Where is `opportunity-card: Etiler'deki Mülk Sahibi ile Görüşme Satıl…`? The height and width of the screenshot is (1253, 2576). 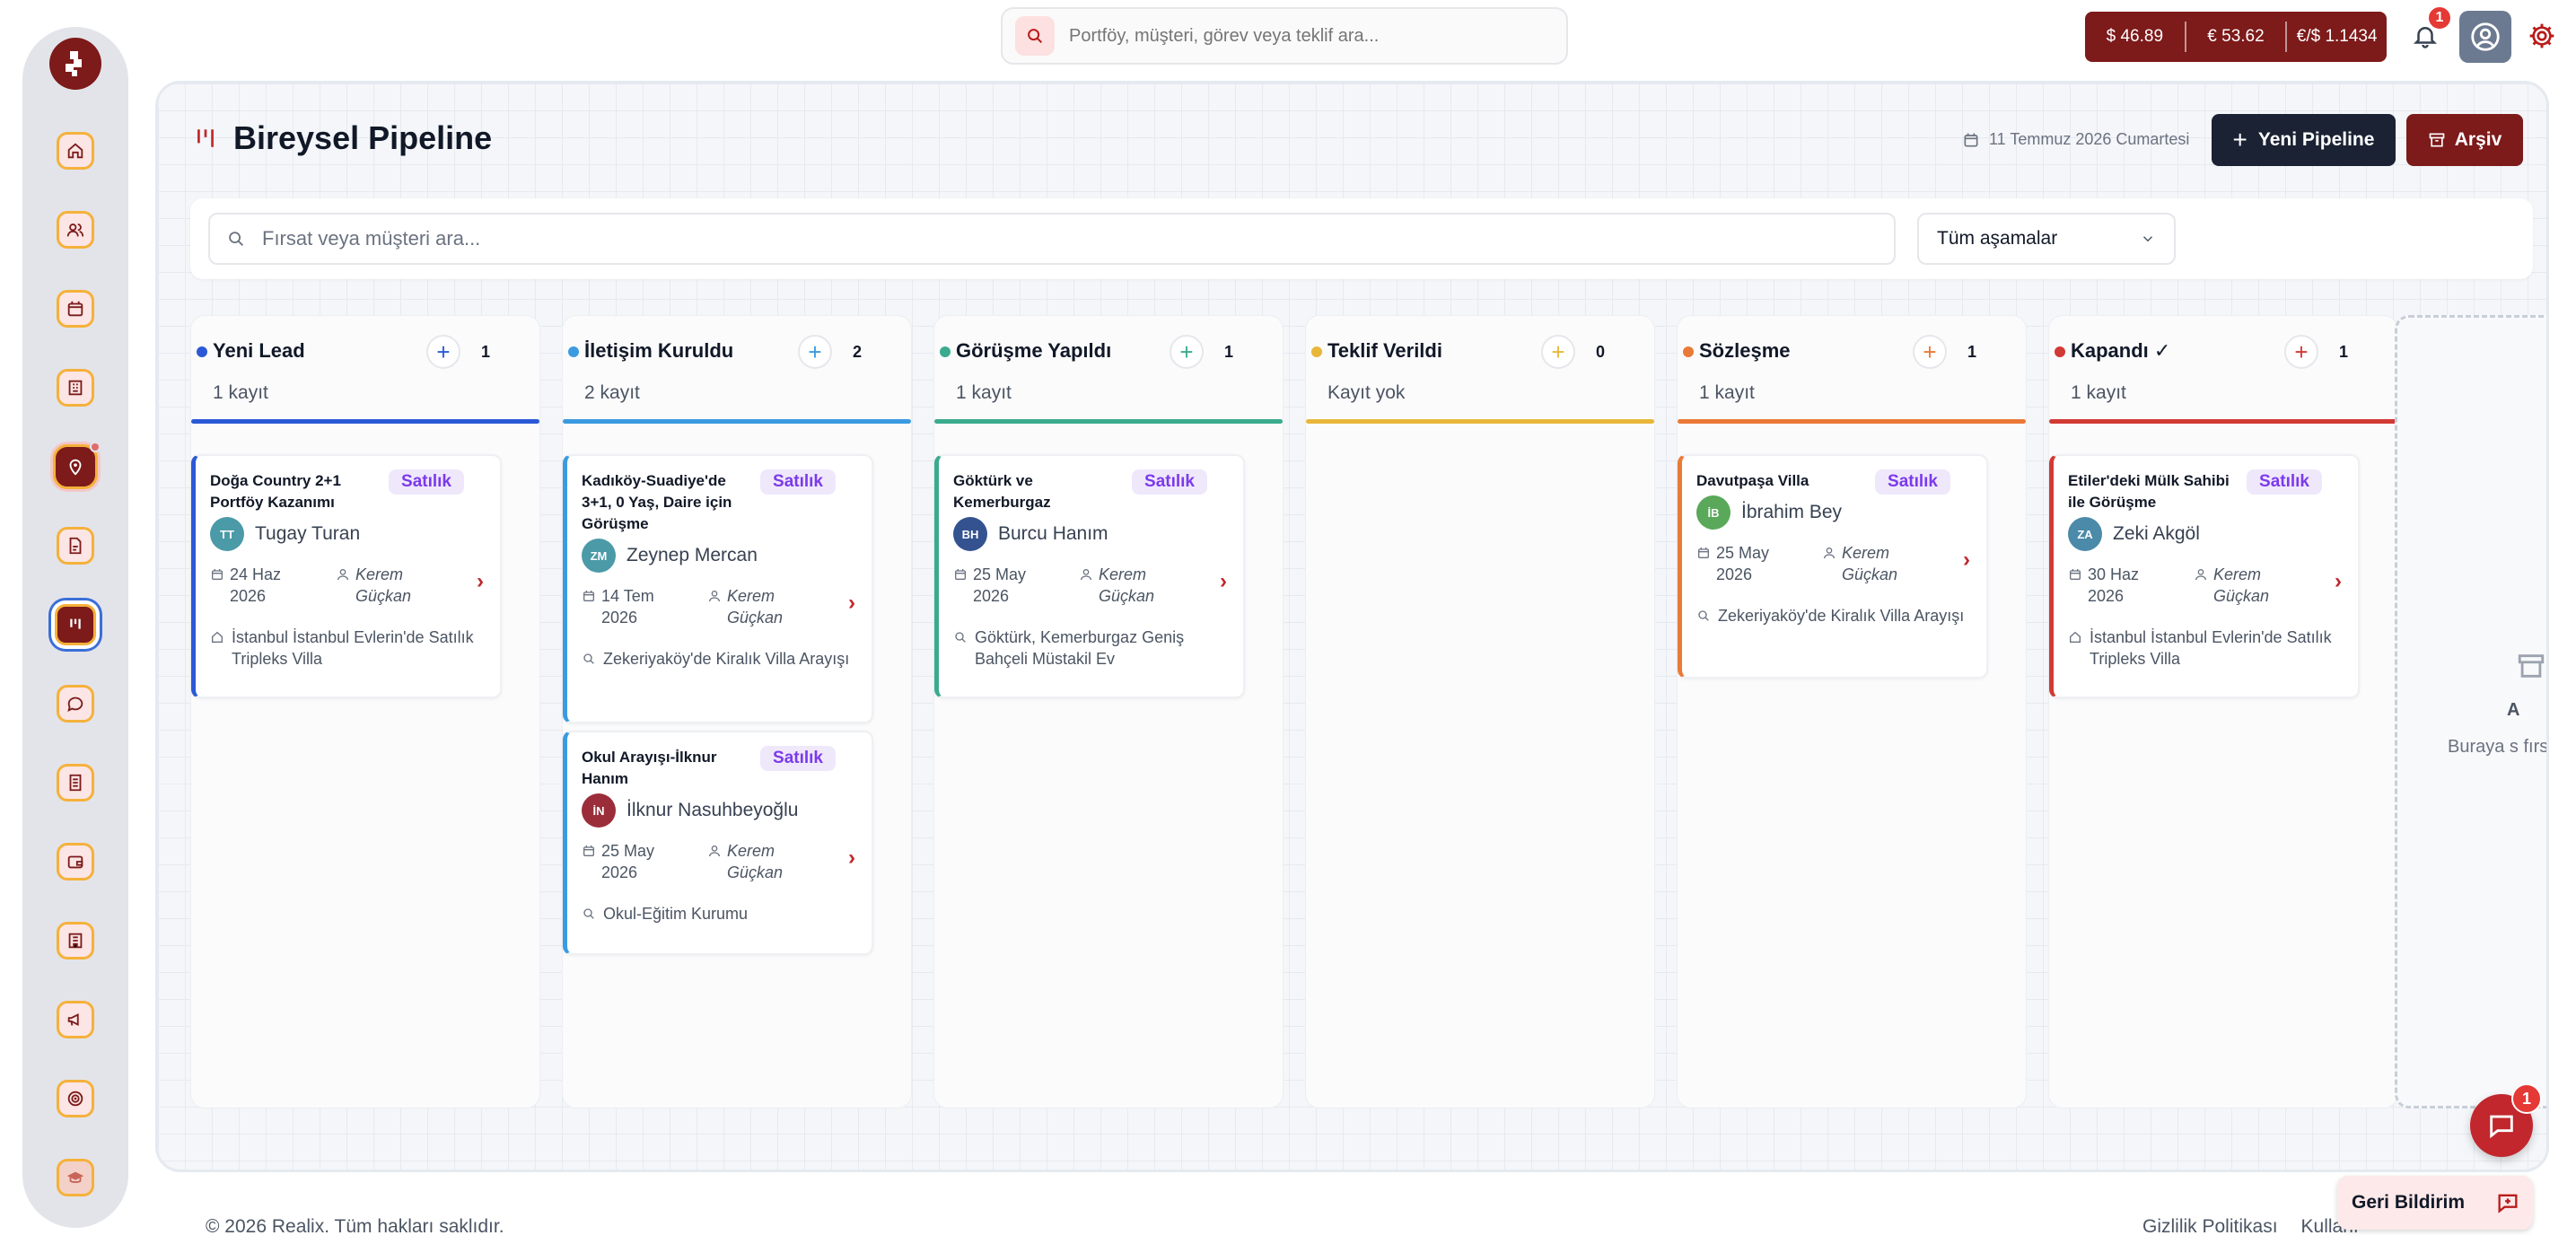 opportunity-card: Etiler'deki Mülk Sahibi ile Görüşme Satıl… is located at coordinates (2204, 576).